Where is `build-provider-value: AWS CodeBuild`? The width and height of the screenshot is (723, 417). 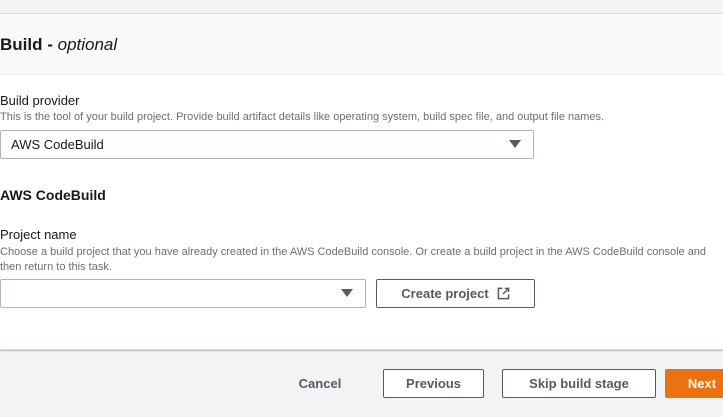
build-provider-value: AWS CodeBuild is located at coordinates (57, 144).